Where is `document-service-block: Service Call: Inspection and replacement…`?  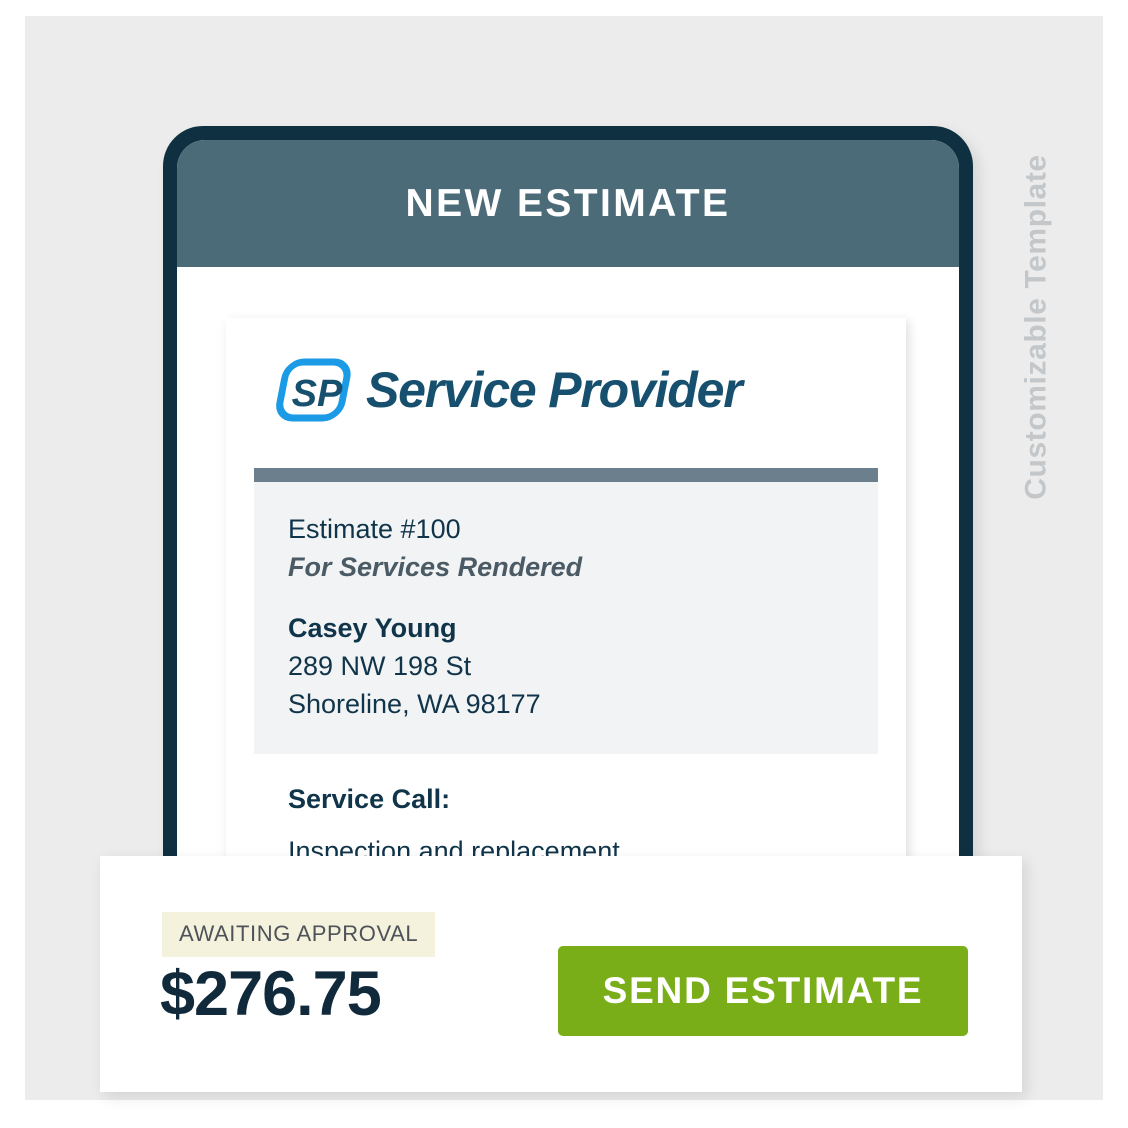
document-service-block: Service Call: Inspection and replacement… is located at coordinates (566, 809).